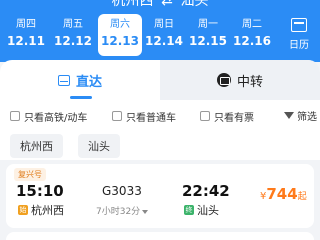 The width and height of the screenshot is (320, 240). I want to click on weekday-label: 周二, so click(252, 24).